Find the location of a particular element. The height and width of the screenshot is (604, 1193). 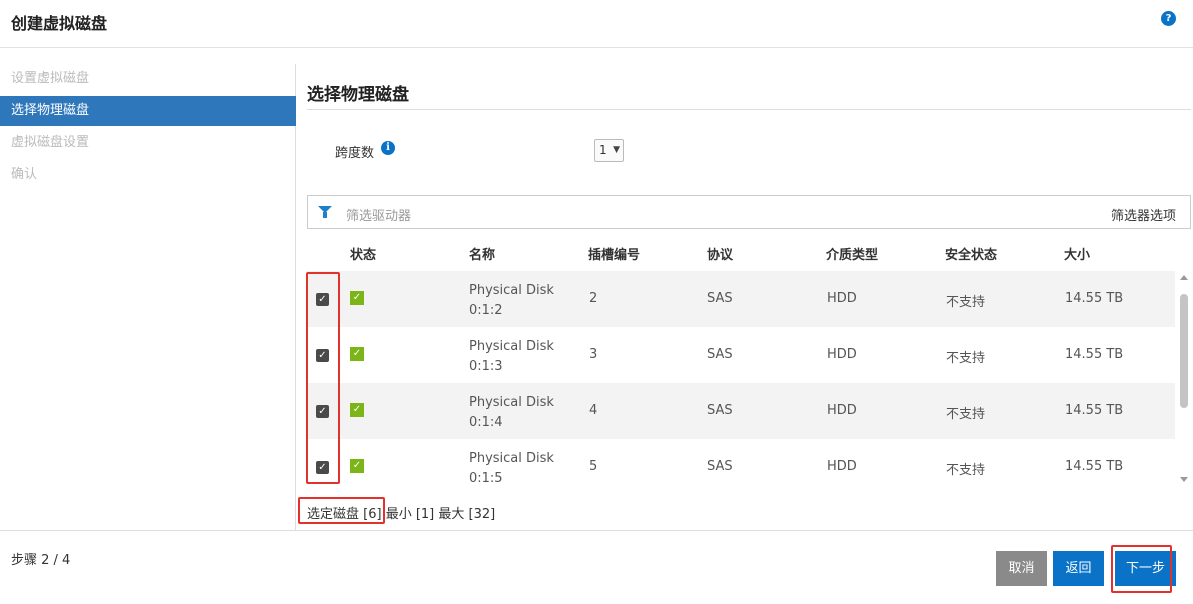

scroll-down-arrow-icon is located at coordinates (1184, 479).